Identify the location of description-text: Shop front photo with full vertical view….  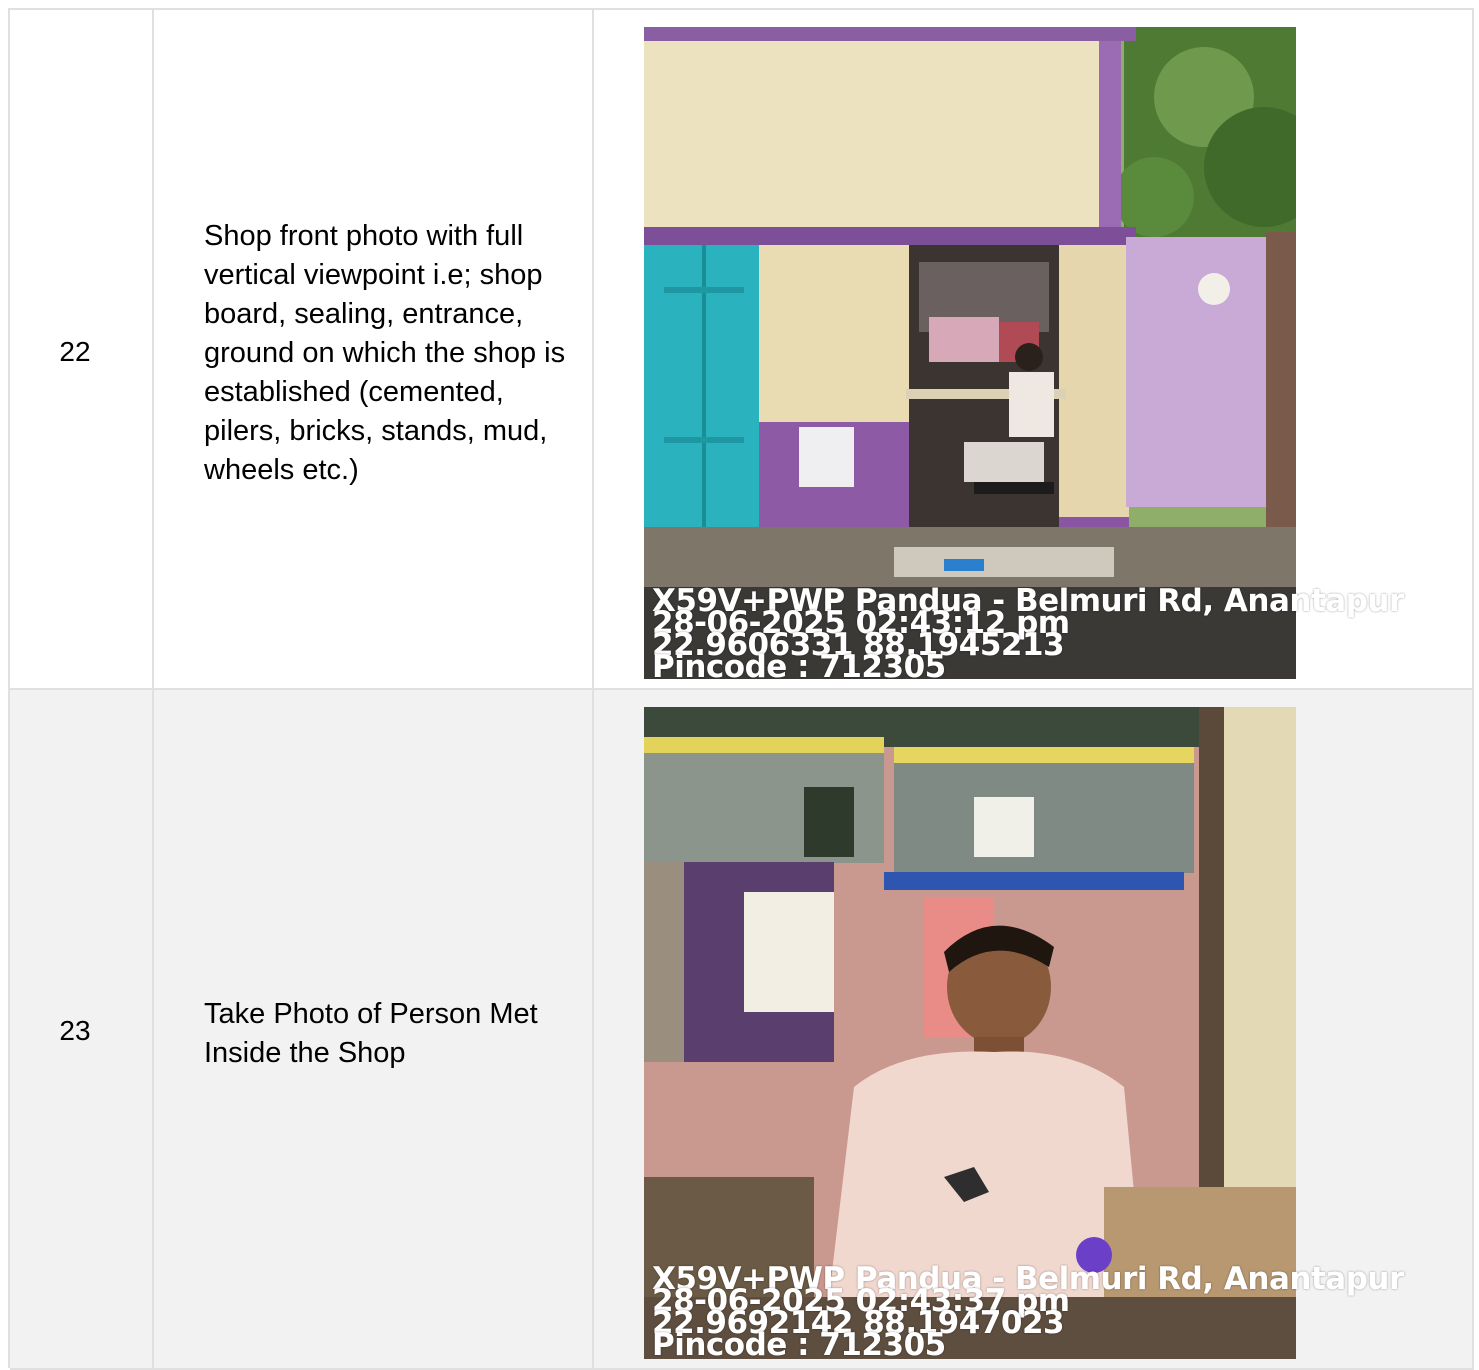
(385, 353).